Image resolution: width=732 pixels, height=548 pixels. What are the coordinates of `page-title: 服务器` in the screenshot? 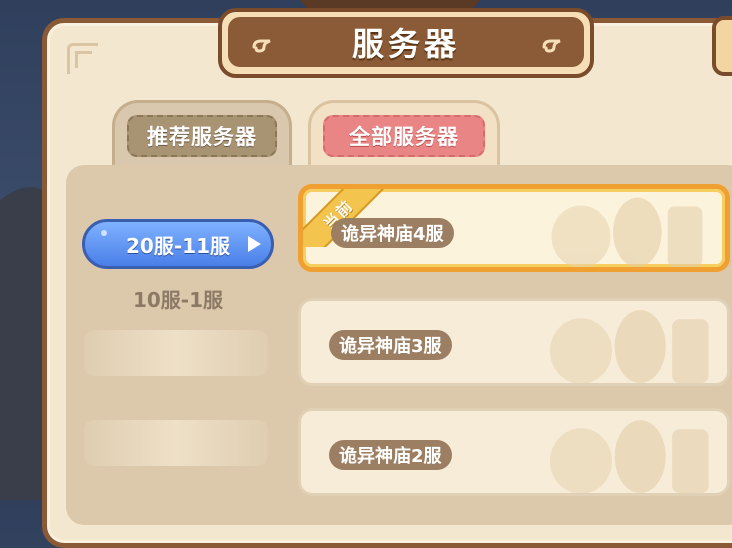 It's located at (405, 44).